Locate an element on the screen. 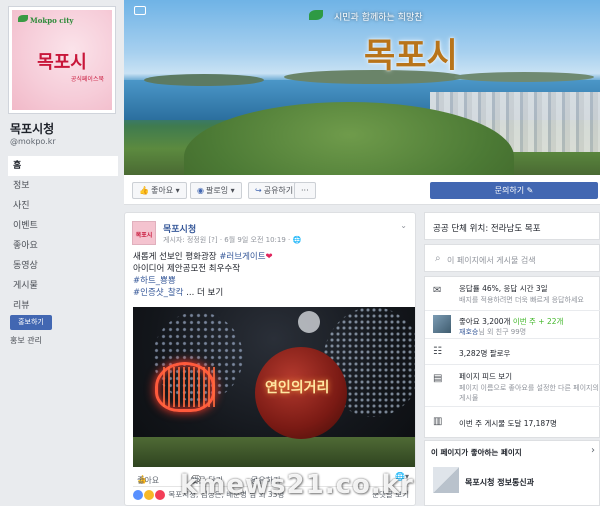  post-author: 목포시청 is located at coordinates (179, 228).